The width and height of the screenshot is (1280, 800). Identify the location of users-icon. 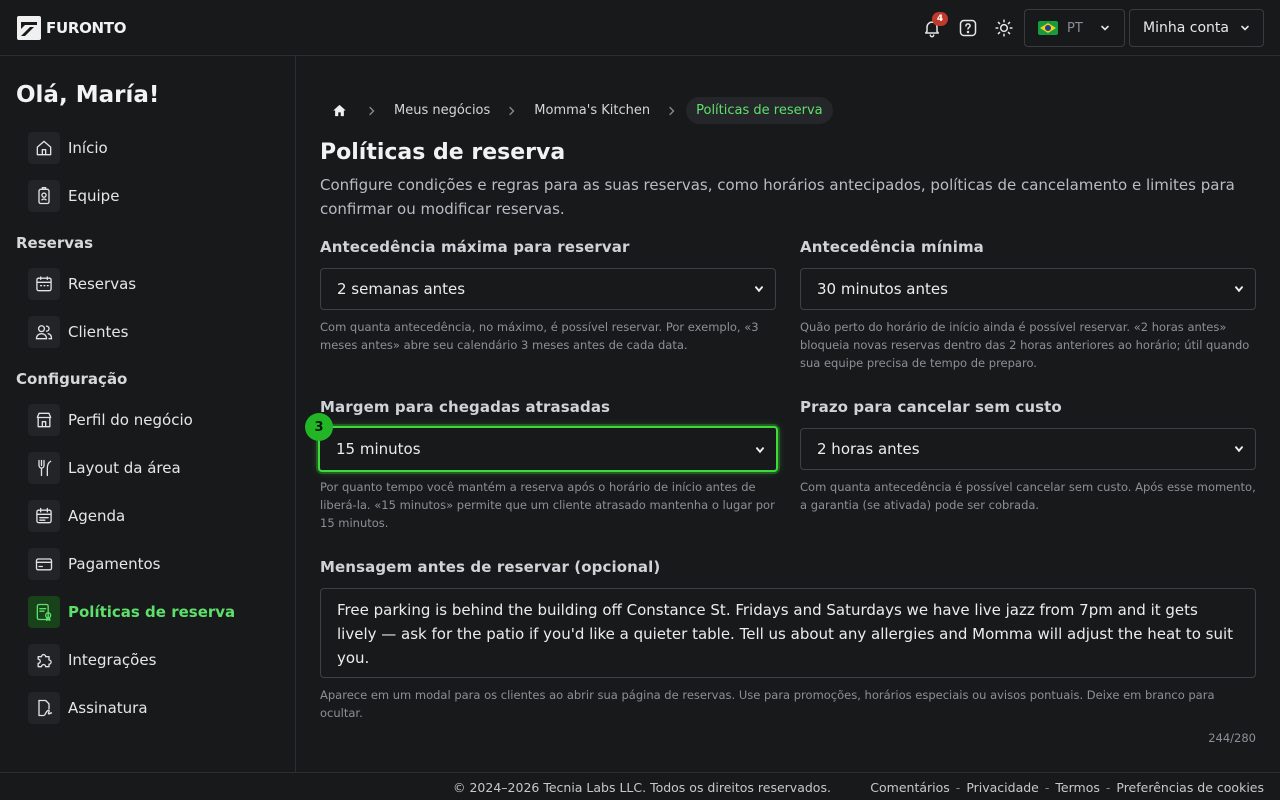
(44, 332).